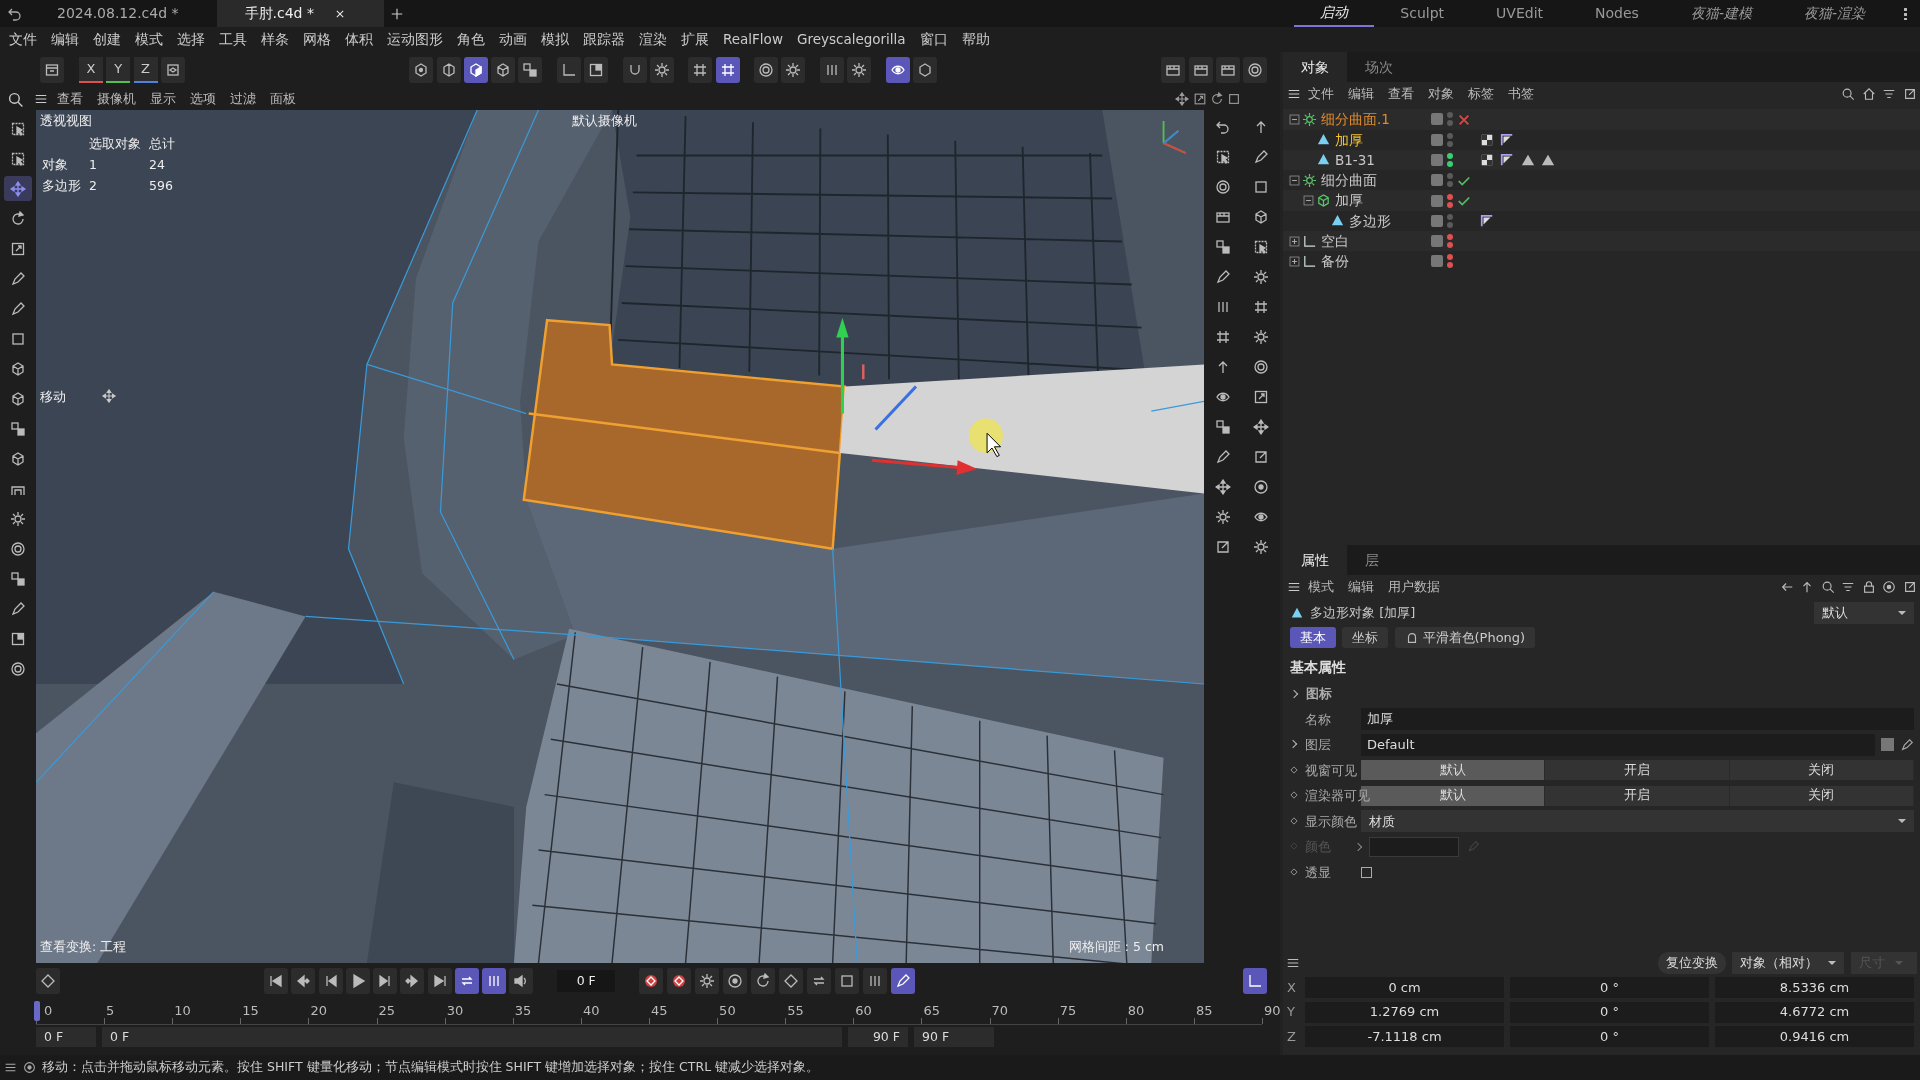 This screenshot has width=1920, height=1080. Describe the element at coordinates (1261, 336) in the screenshot. I see `gear-icon` at that location.